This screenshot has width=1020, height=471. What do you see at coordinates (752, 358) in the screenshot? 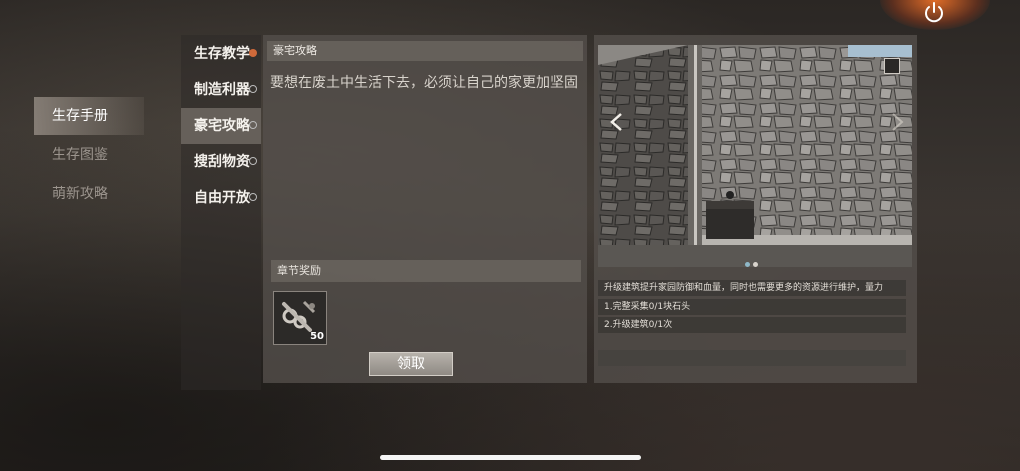
I see `task-empty-row` at bounding box center [752, 358].